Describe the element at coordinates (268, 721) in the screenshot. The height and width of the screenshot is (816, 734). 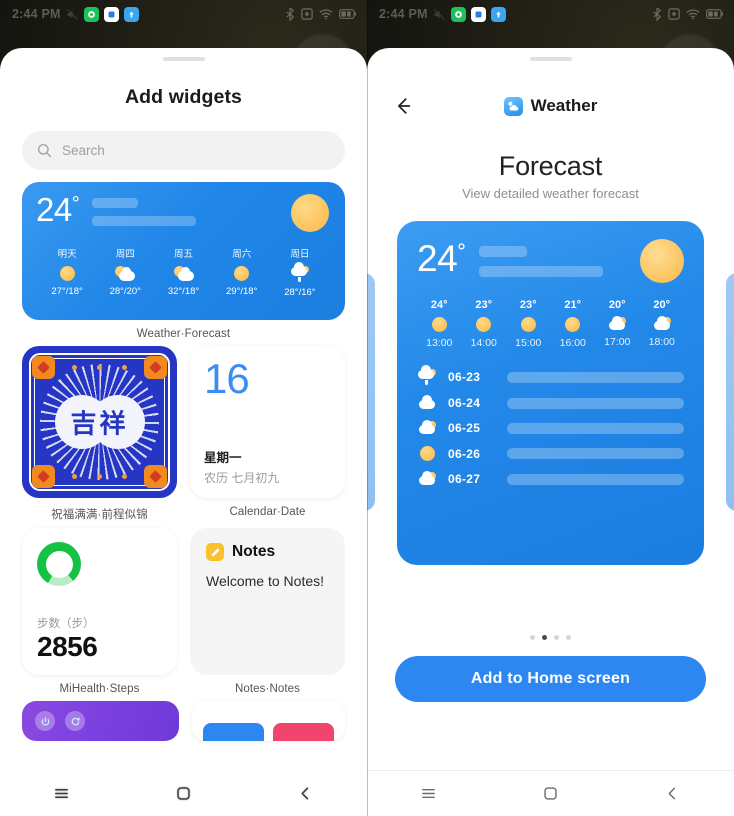
I see `widget-card-partial-white` at that location.